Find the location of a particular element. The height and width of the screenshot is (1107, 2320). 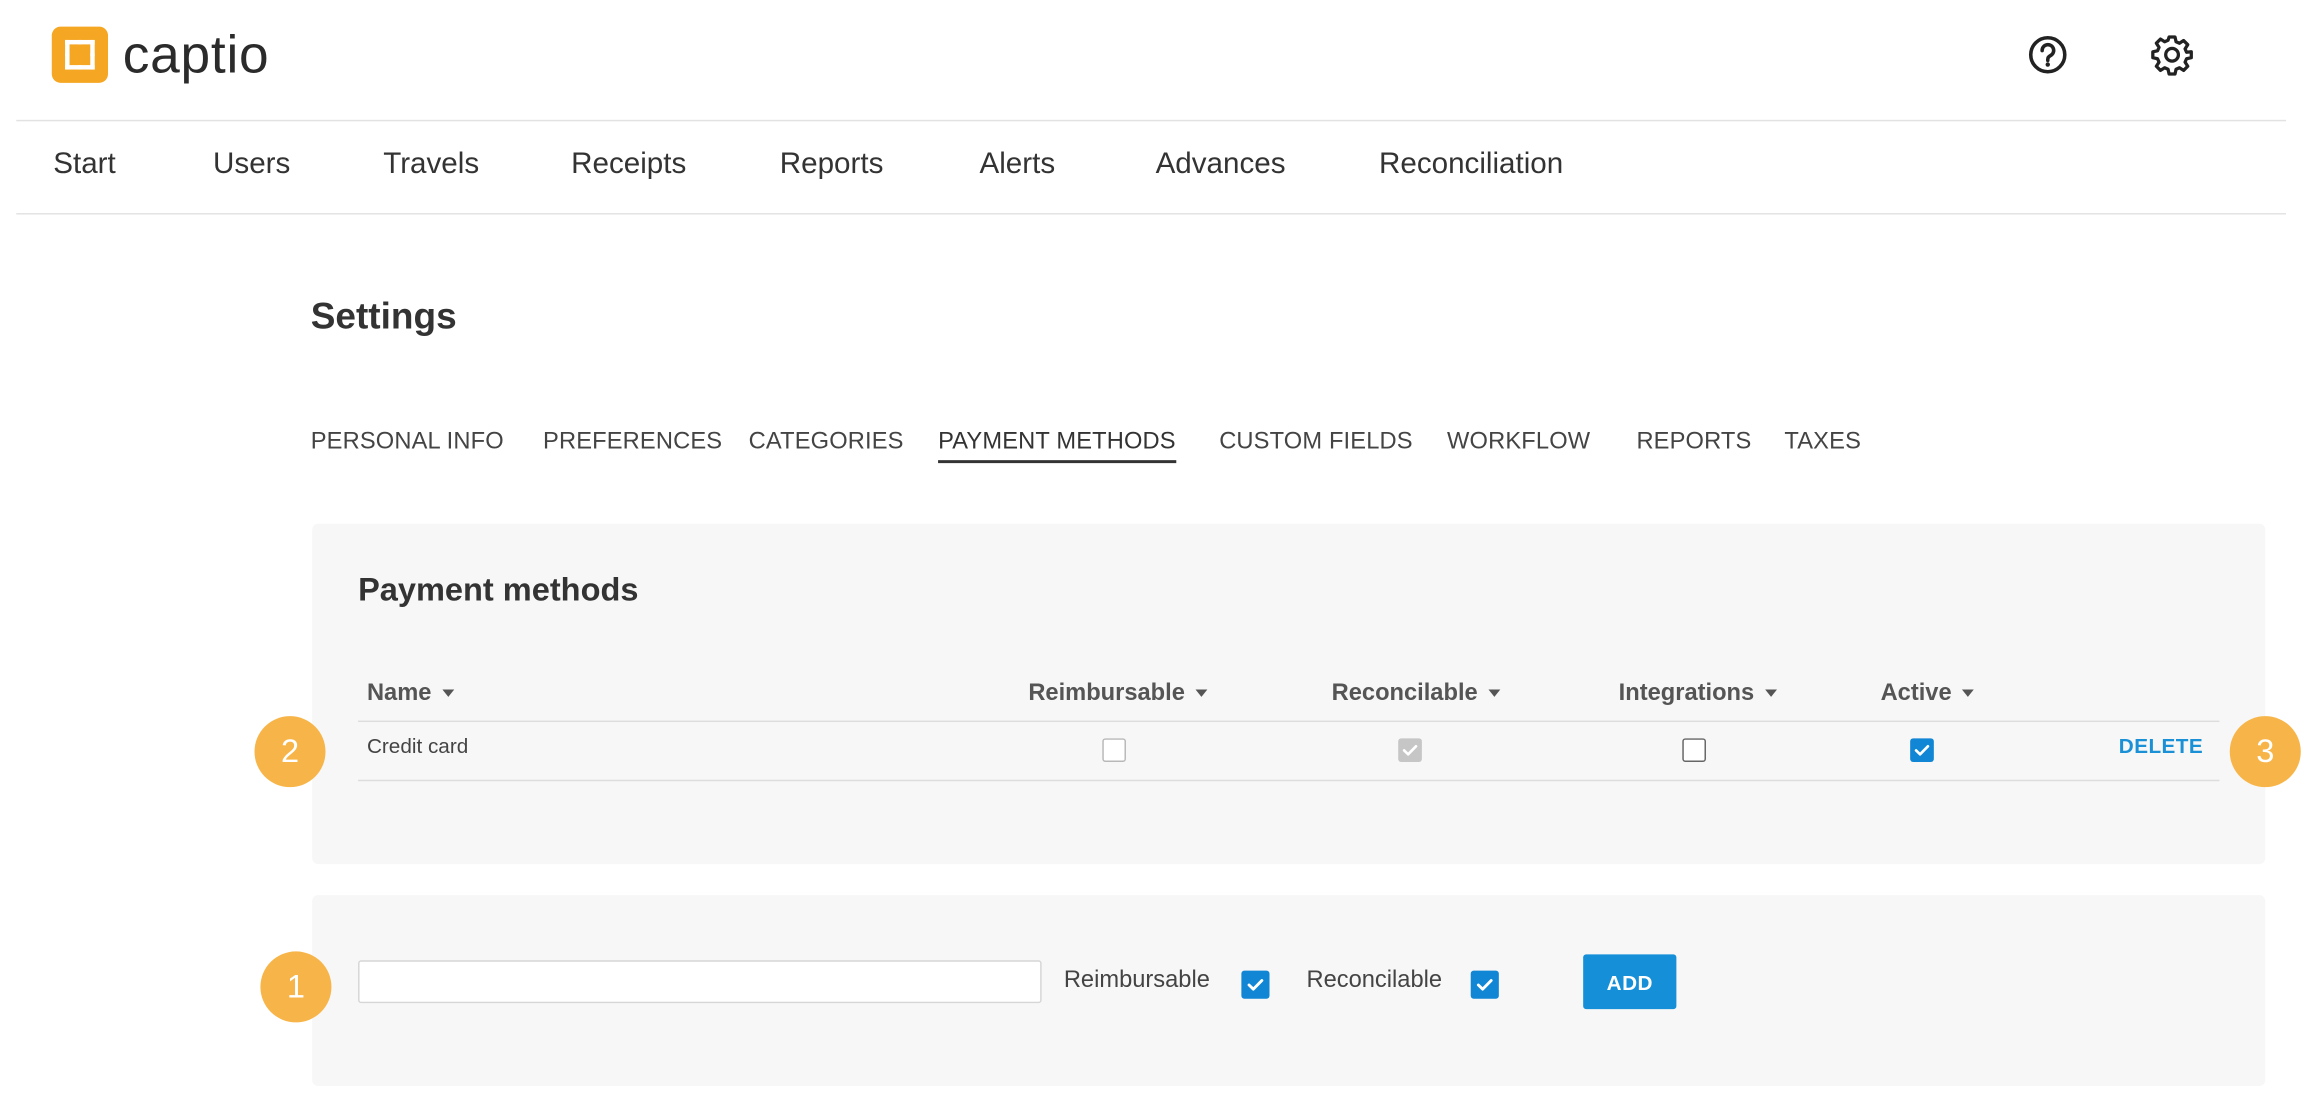

tab-custom-fields: CUSTOM FIELDS is located at coordinates (1316, 442).